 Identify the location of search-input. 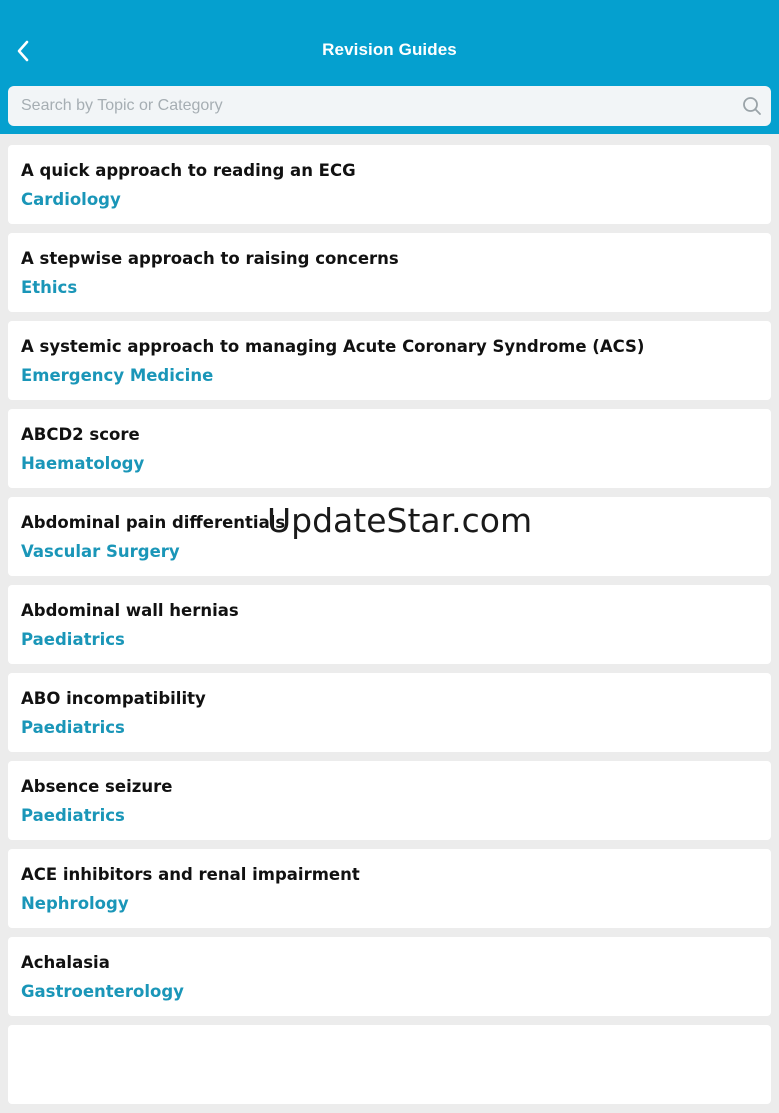
(368, 106).